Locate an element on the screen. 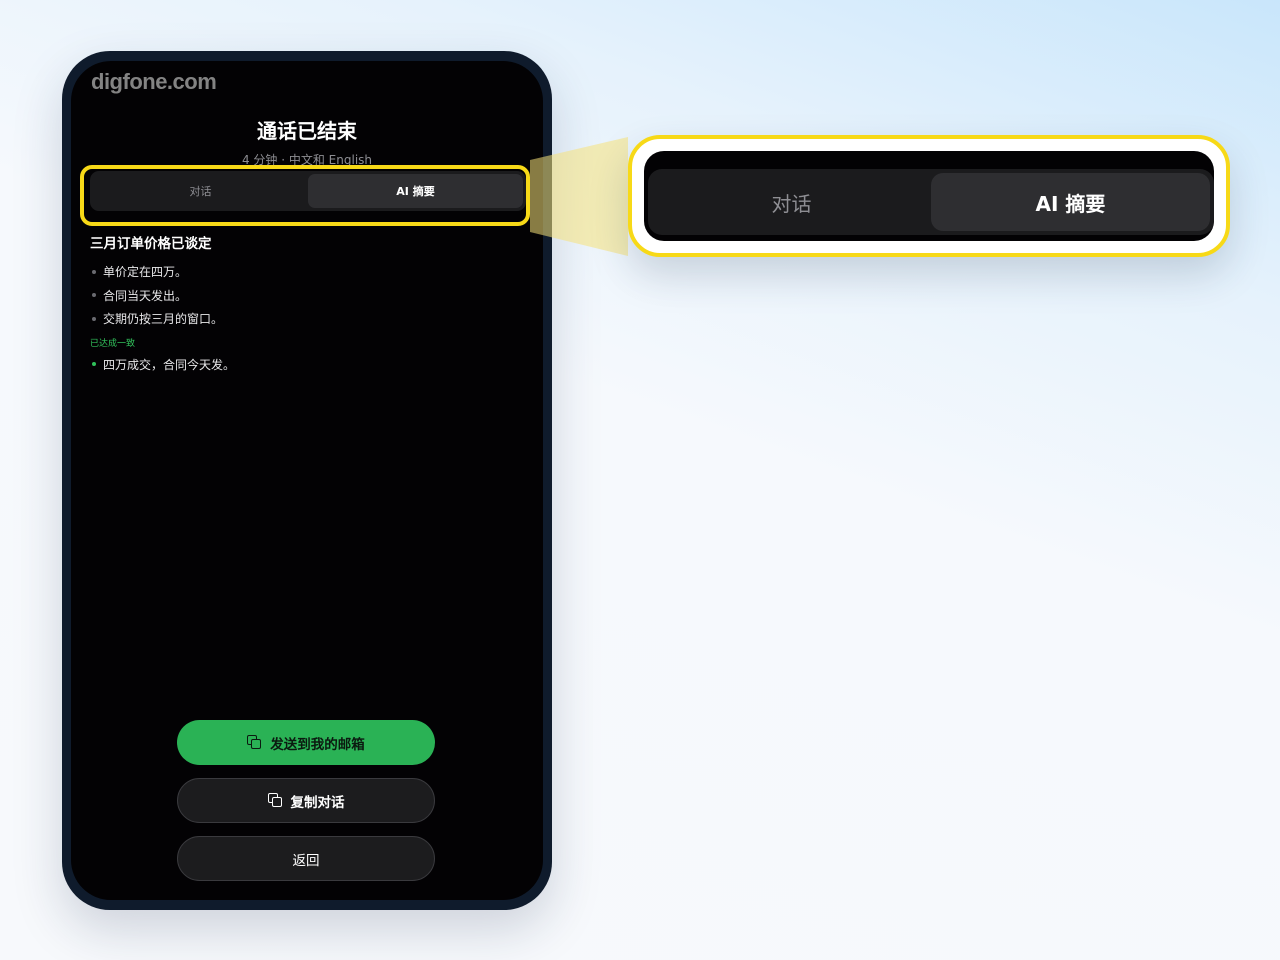 The height and width of the screenshot is (960, 1280). watermark-logo: digfone.com is located at coordinates (154, 81).